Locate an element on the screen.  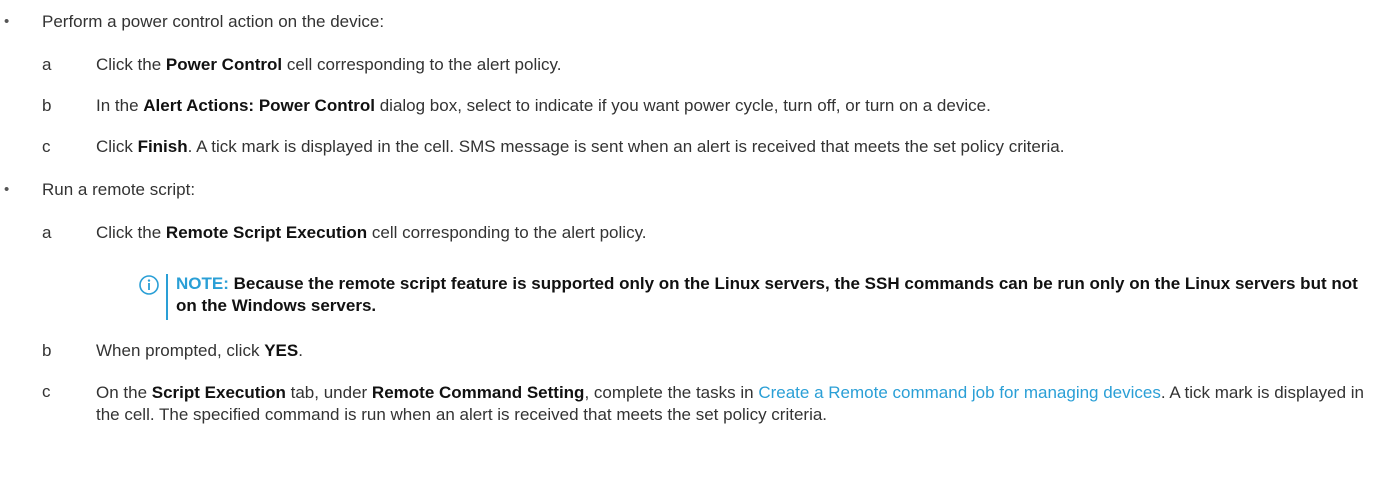
step-text-post: . is located at coordinates (300, 350).